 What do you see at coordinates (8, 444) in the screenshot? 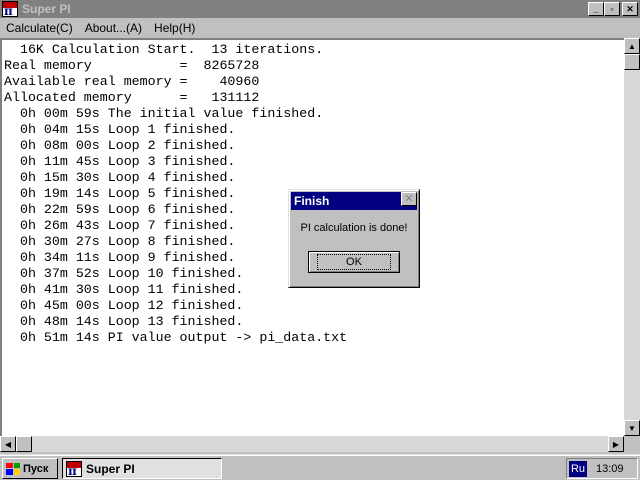
I see `scroll-left-button: ◀` at bounding box center [8, 444].